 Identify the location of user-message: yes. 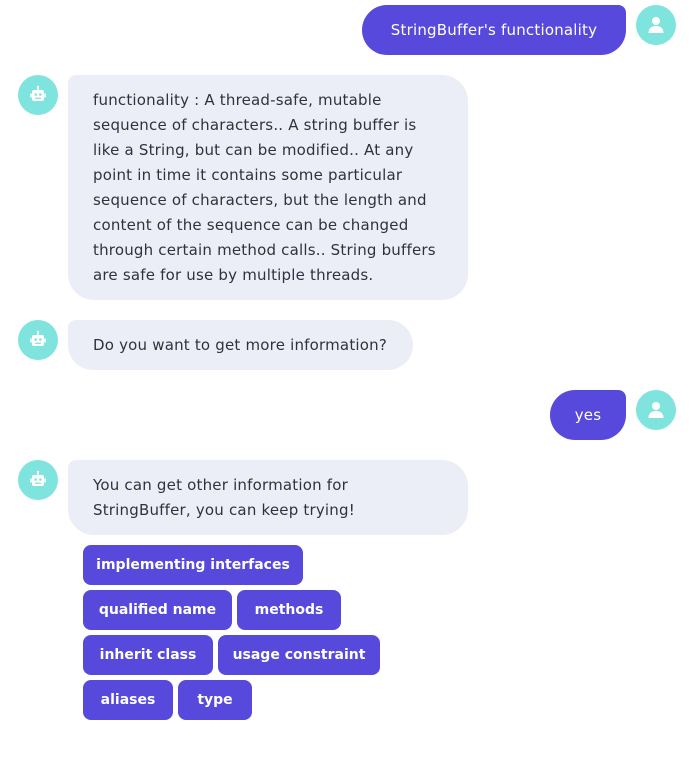
(588, 415).